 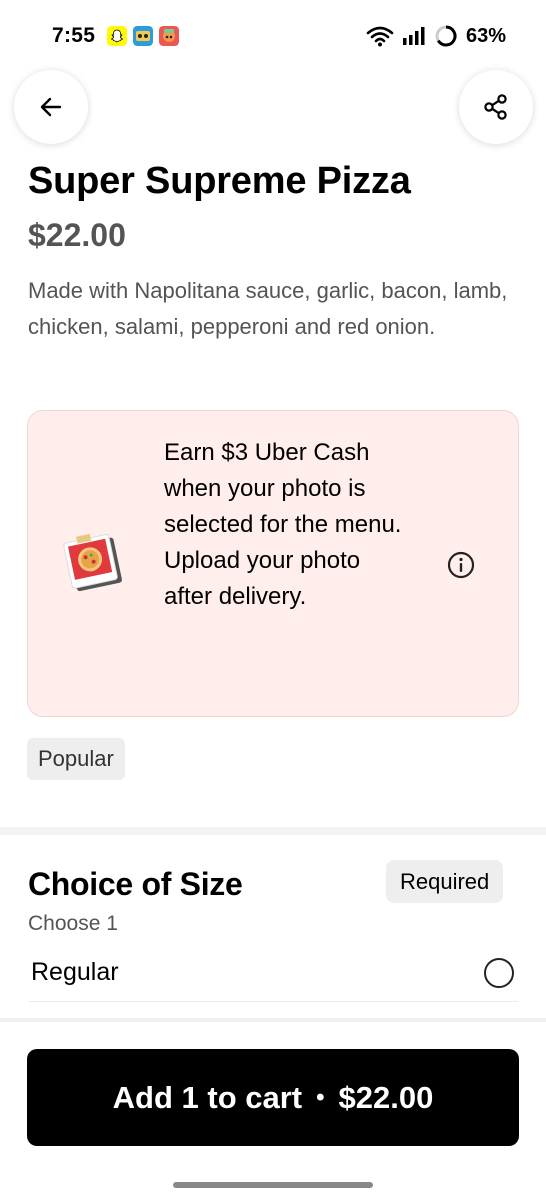 I want to click on cart-button-label: Add 1 to cart, so click(x=207, y=1097).